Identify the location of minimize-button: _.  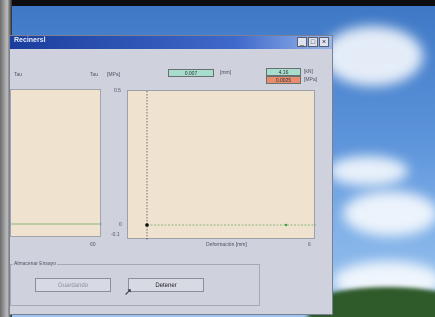
(302, 42).